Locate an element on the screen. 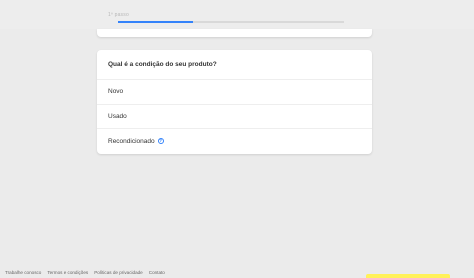  option-recondicionado: Recondicionado ? is located at coordinates (234, 141).